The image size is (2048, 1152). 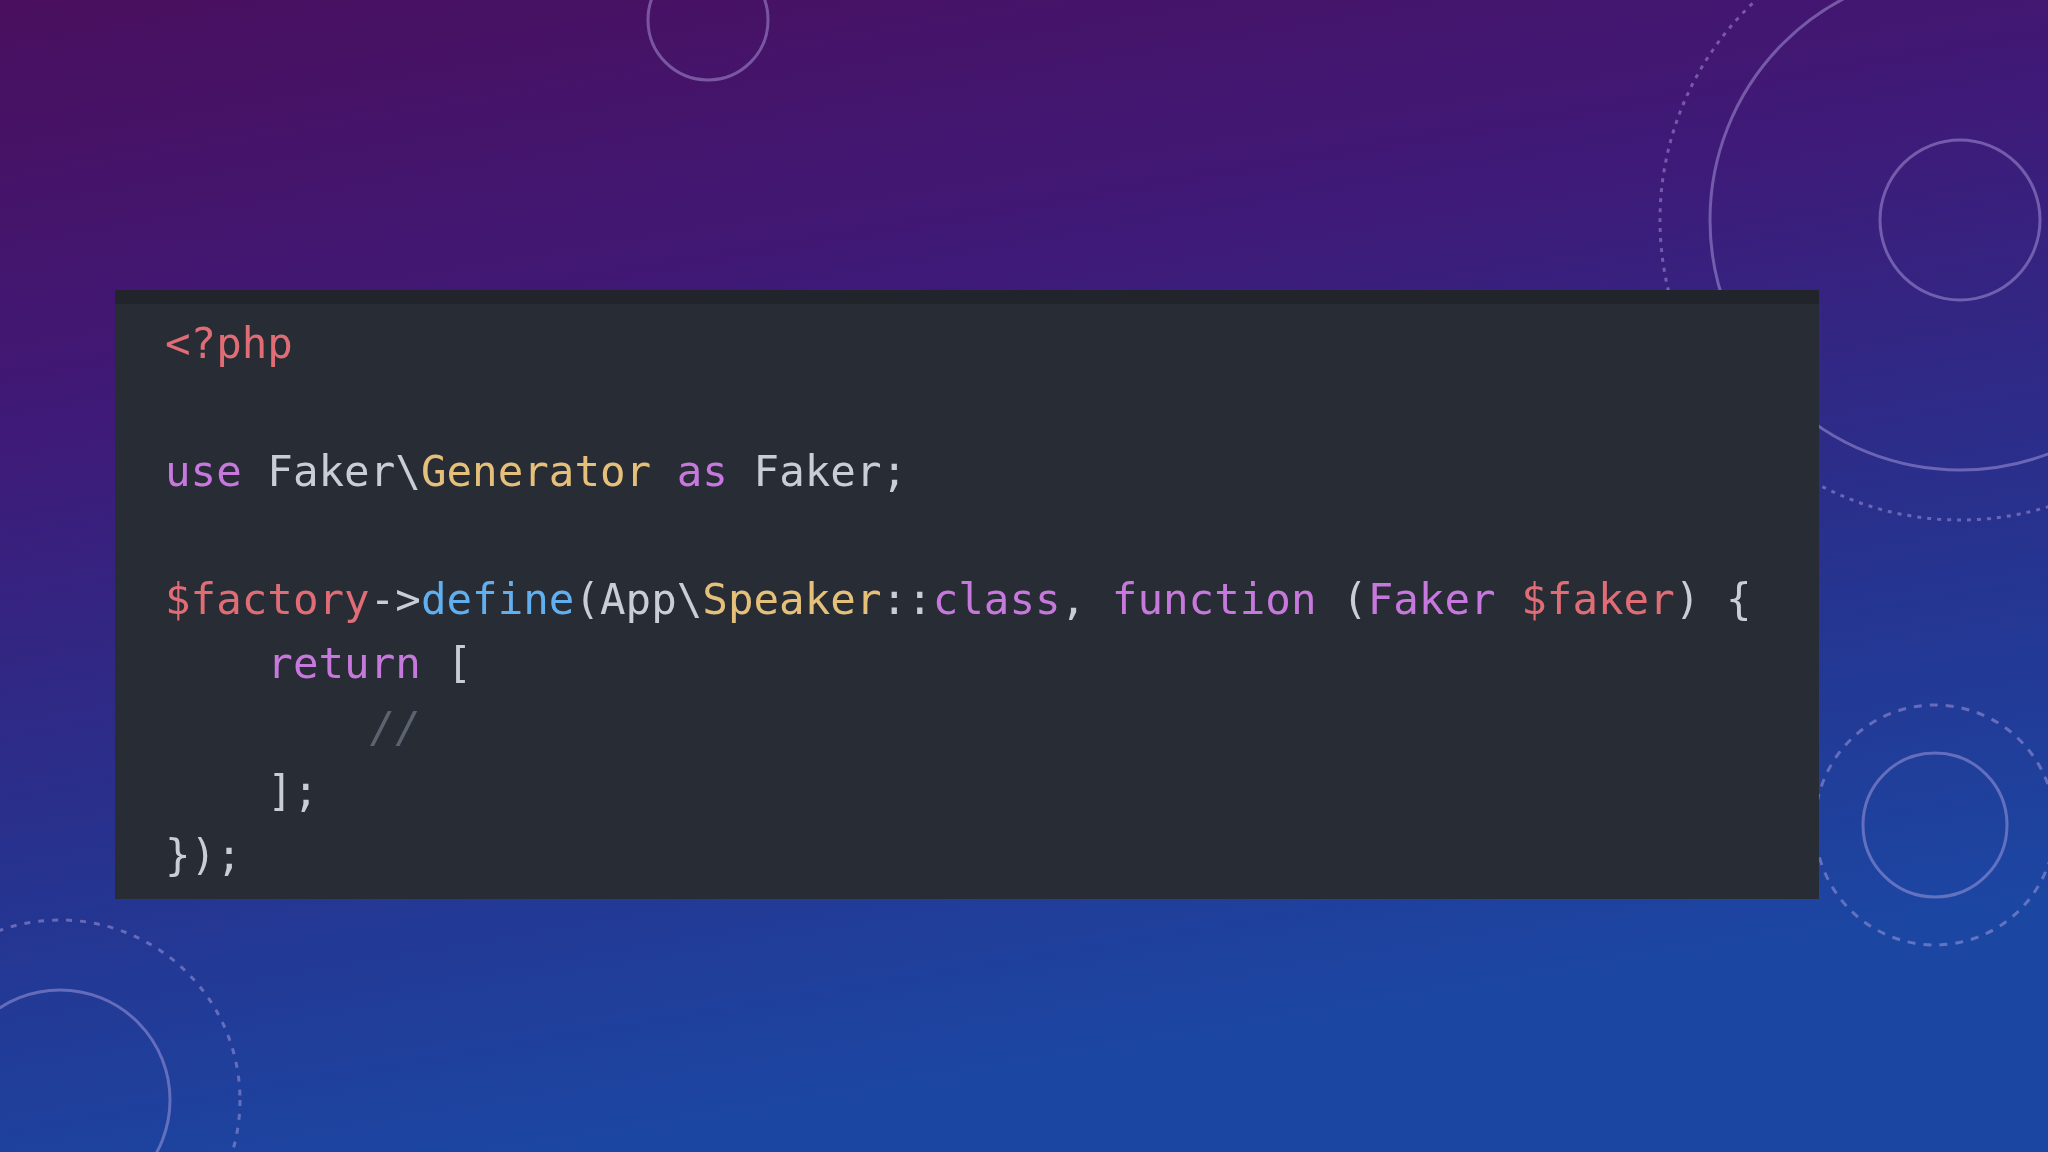 What do you see at coordinates (369, 664) in the screenshot?
I see `code-line: return [` at bounding box center [369, 664].